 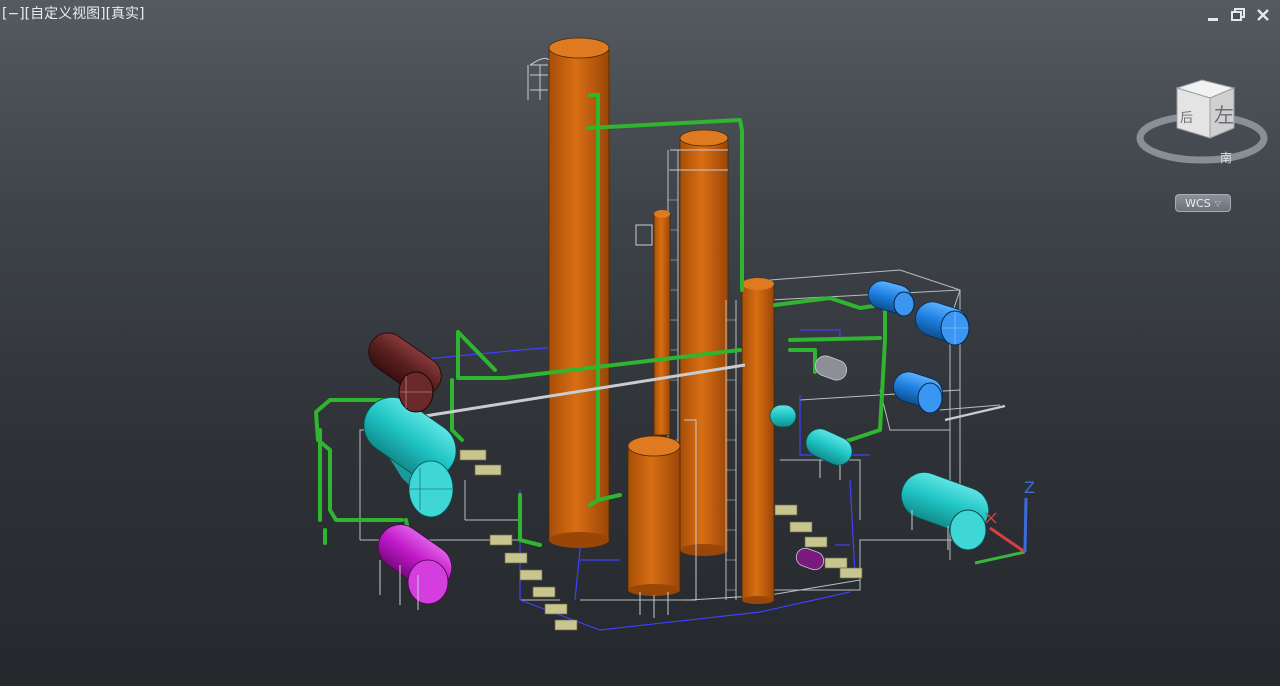 What do you see at coordinates (415, 563) in the screenshot?
I see `horizontal-vessel-magenta` at bounding box center [415, 563].